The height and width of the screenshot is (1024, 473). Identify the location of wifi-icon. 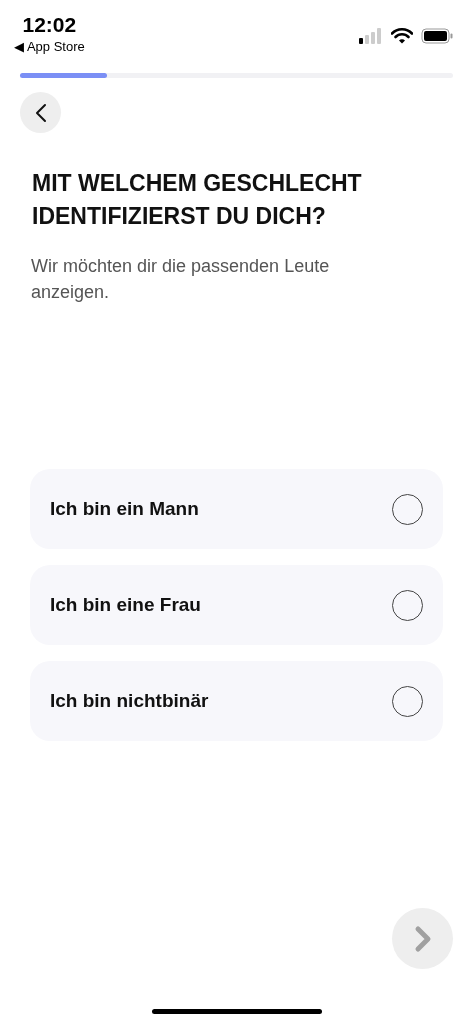
(402, 36).